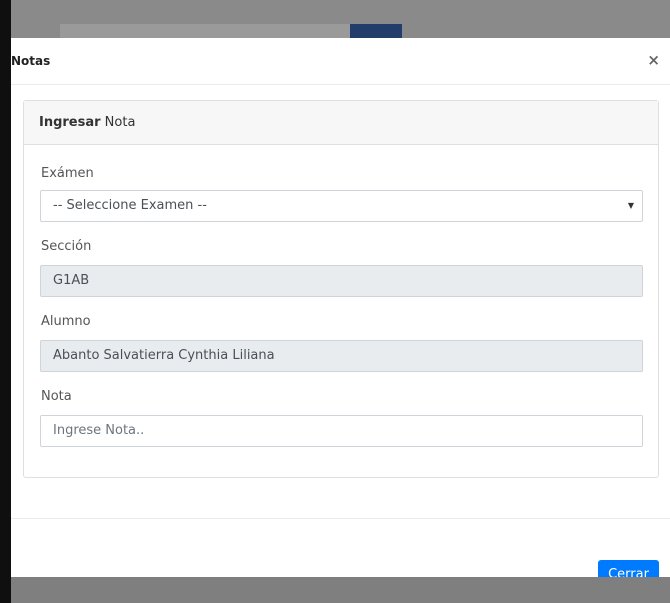 The width and height of the screenshot is (670, 603). I want to click on close-icon: ×, so click(653, 60).